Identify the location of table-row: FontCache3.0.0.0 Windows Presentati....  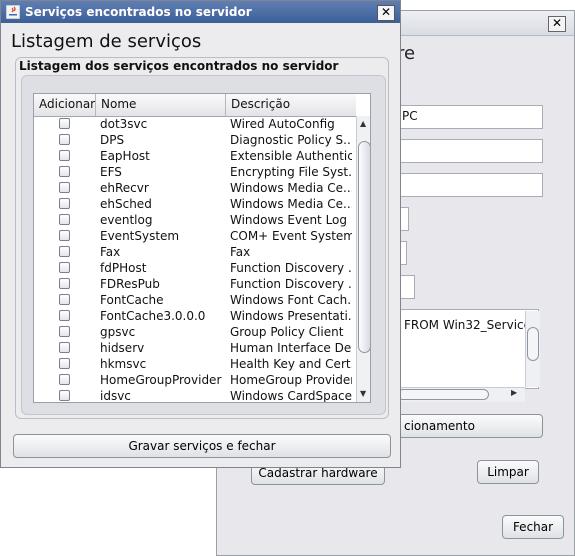
(195, 316).